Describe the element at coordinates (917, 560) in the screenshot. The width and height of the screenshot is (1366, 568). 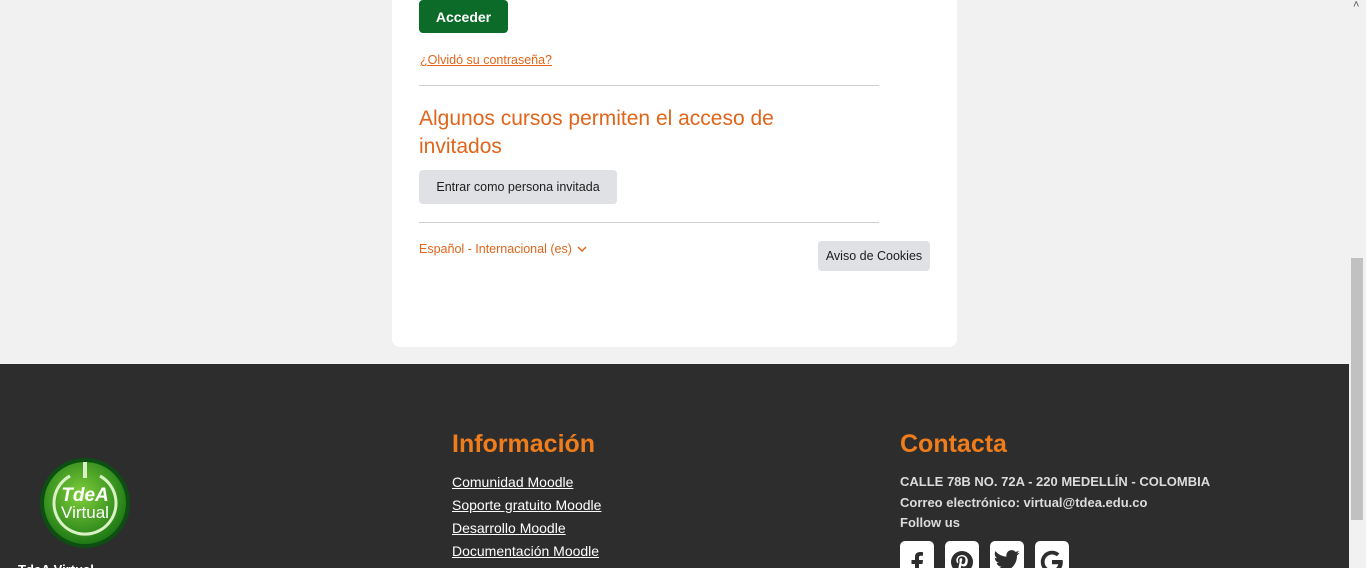
I see `facebook-icon` at that location.